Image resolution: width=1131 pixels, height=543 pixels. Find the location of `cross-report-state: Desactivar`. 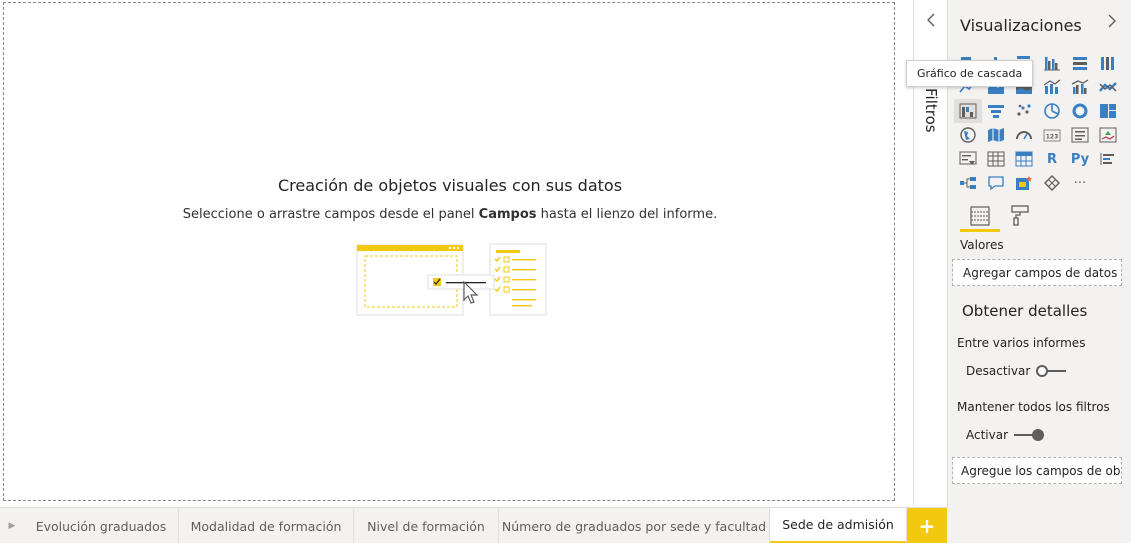

cross-report-state: Desactivar is located at coordinates (998, 371).